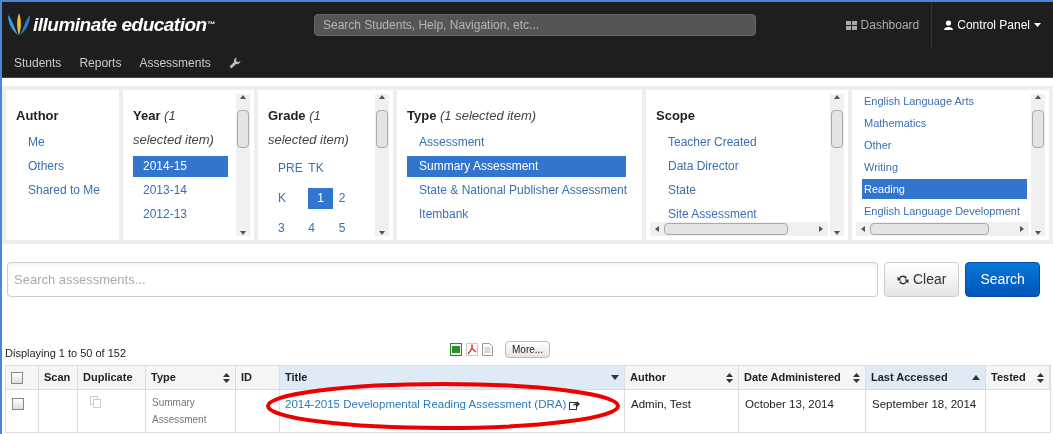 The height and width of the screenshot is (434, 1053). Describe the element at coordinates (320, 198) in the screenshot. I see `filter-option: 1` at that location.